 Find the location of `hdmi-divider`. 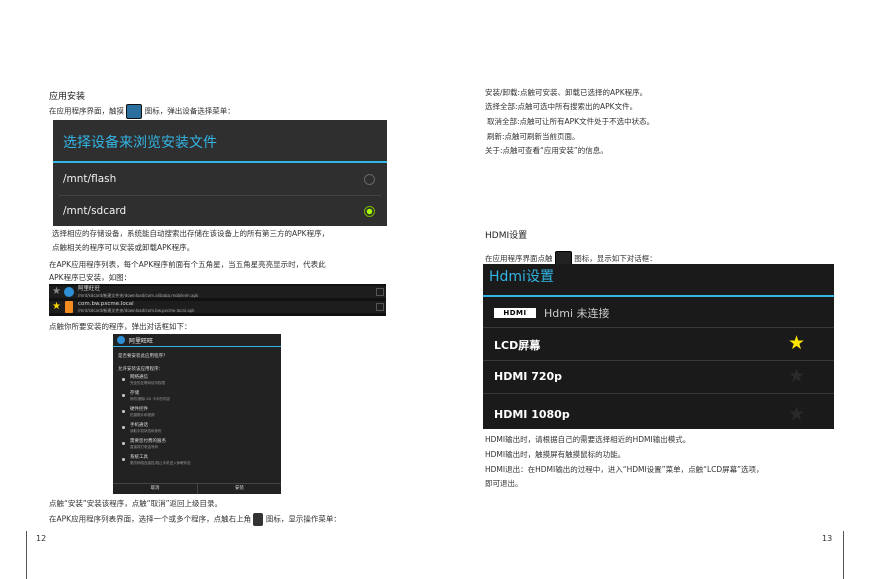

hdmi-divider is located at coordinates (658, 296).